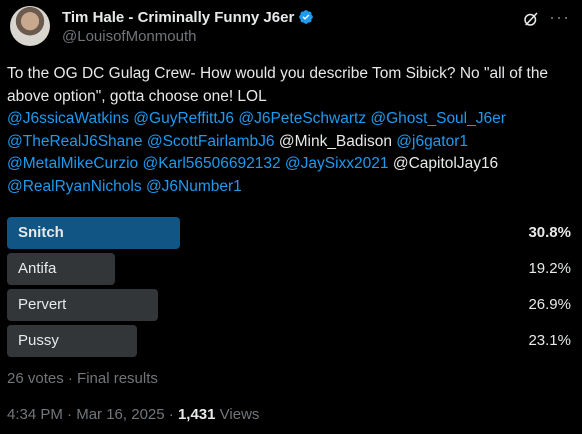  Describe the element at coordinates (302, 118) in the screenshot. I see `mention-link: @J6PeteSchwartz` at that location.